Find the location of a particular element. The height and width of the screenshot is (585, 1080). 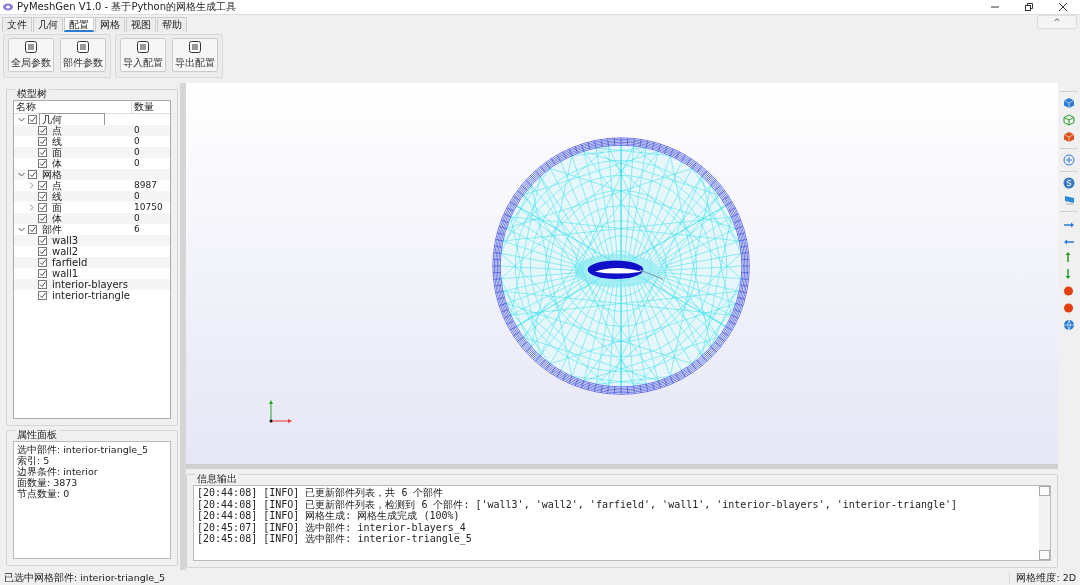

menu-tab: 网格 is located at coordinates (110, 24).